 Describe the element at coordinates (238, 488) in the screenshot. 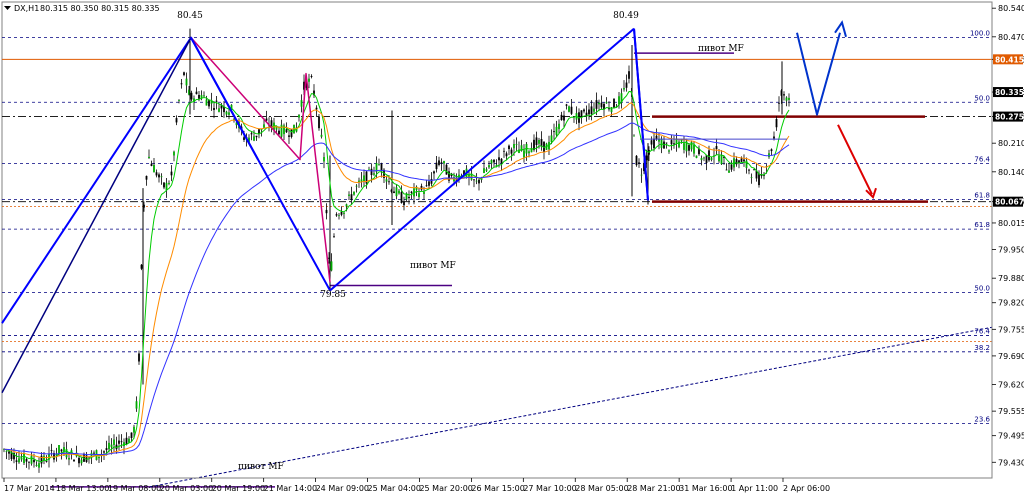

I see `x-tick-label: 20 Mar 19:00` at that location.